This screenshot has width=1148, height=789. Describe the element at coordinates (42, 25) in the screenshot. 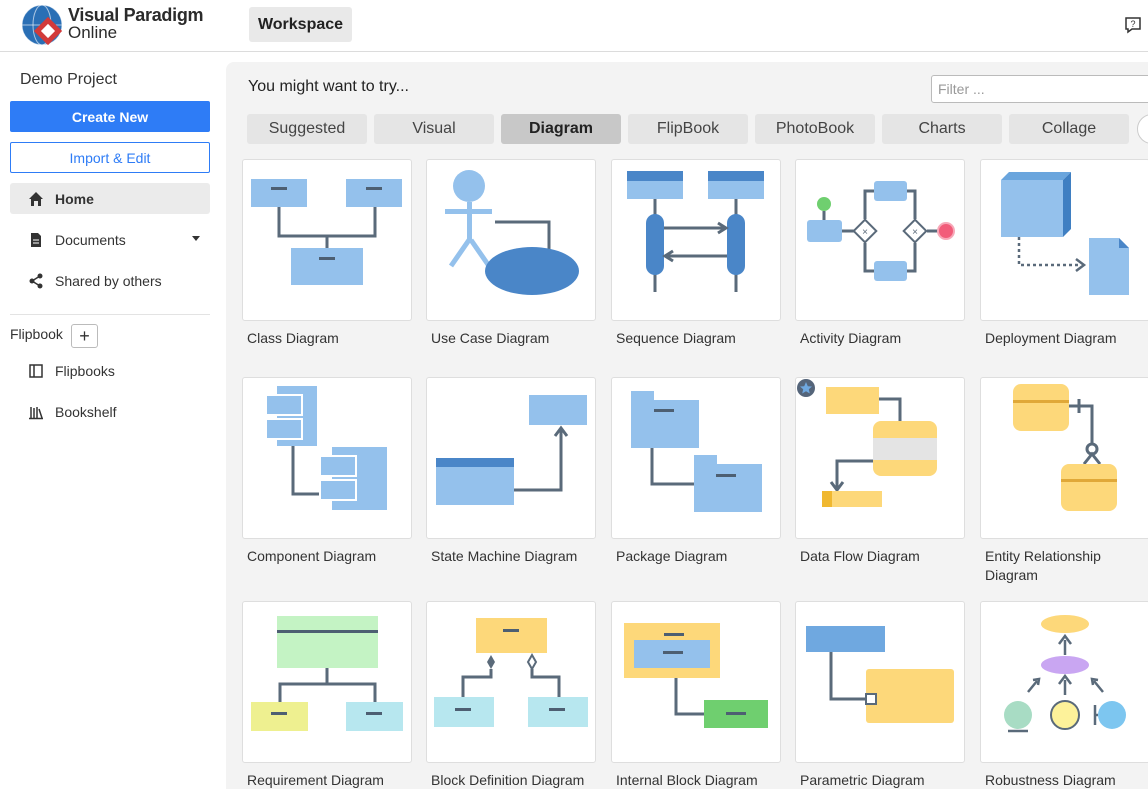

I see `visual-paradigm-logo` at that location.